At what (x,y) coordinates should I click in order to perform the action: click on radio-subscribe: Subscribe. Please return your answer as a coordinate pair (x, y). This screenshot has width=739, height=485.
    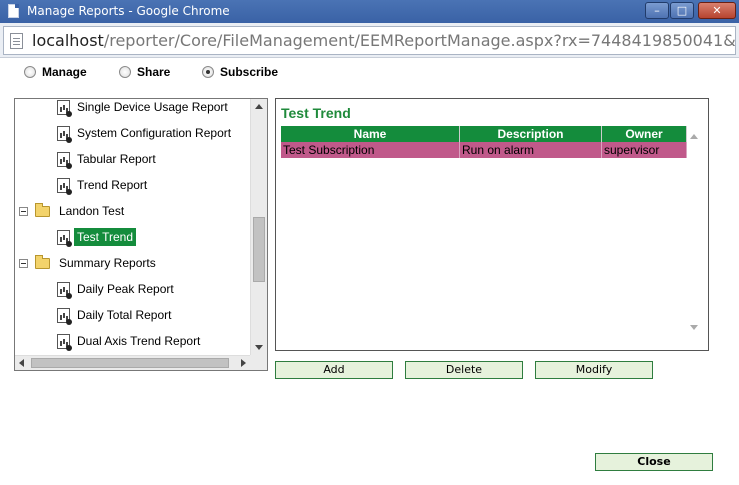
    Looking at the image, I should click on (240, 72).